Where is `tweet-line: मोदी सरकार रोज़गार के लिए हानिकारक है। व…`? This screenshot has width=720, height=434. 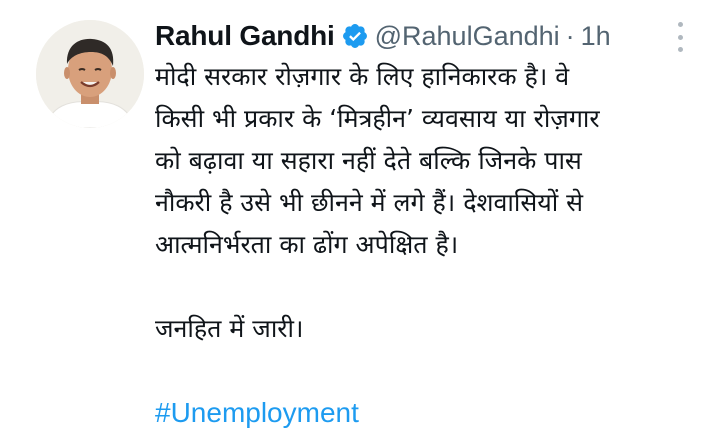
tweet-line: मोदी सरकार रोज़गार के लिए हानिकारक है। व… is located at coordinates (362, 76).